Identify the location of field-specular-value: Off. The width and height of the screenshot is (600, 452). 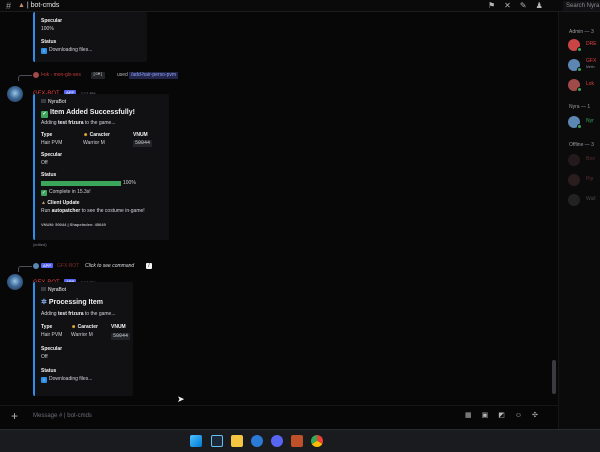
(44, 163).